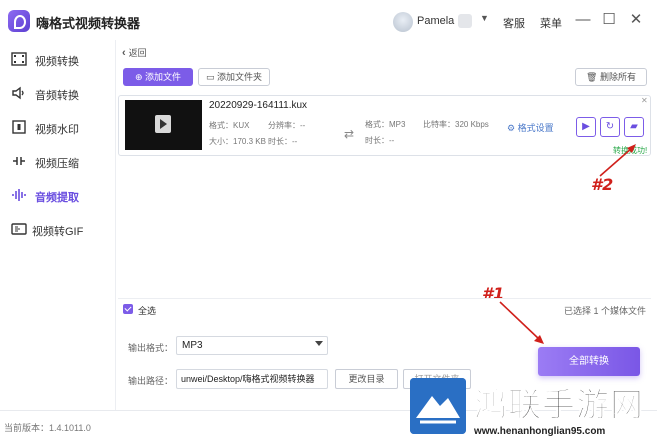  I want to click on shuffle-arrow-icon: ⇄, so click(349, 134).